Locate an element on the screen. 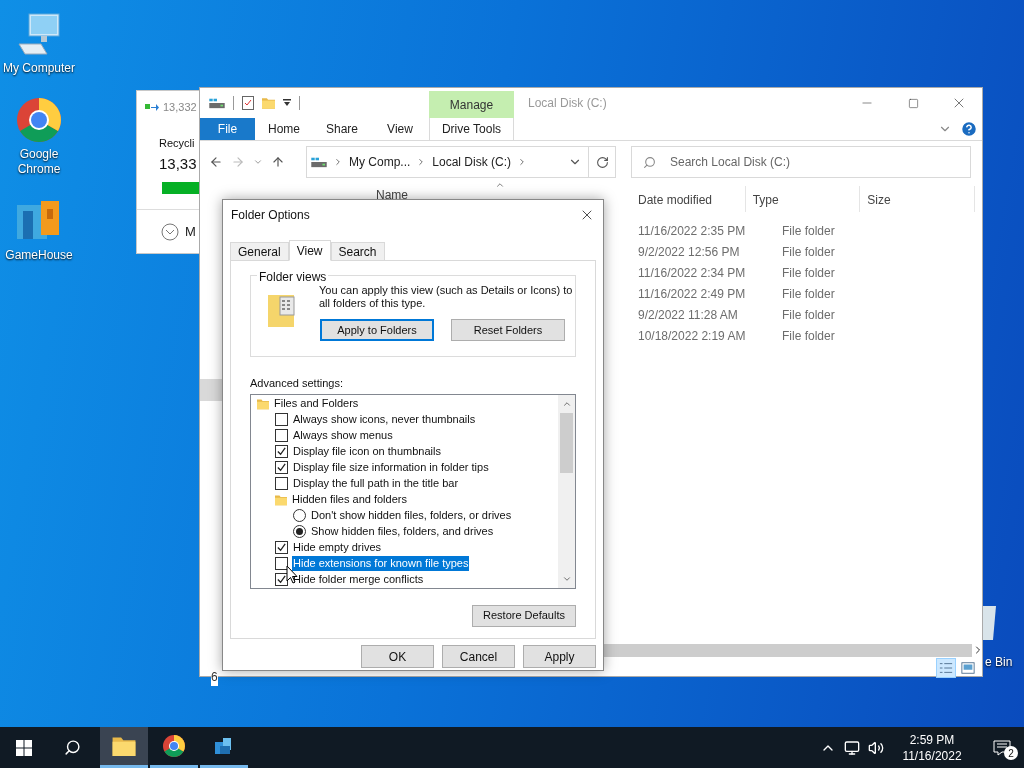 This screenshot has height=768, width=1024. maximize-icon is located at coordinates (913, 103).